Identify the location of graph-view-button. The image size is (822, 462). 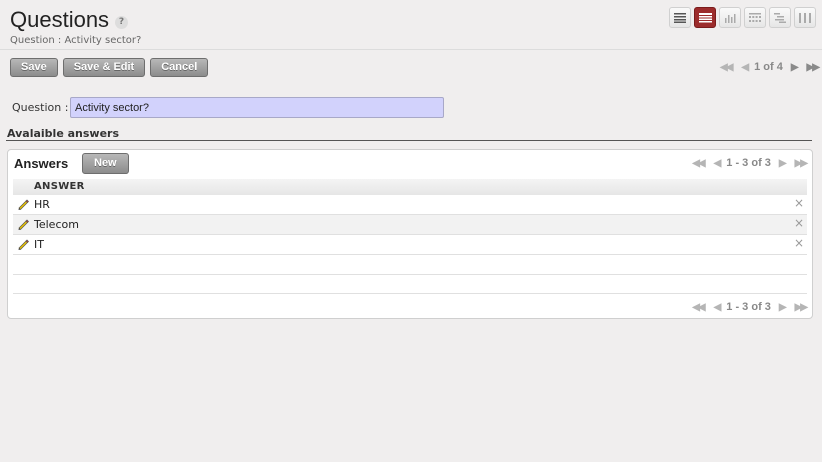
(730, 17).